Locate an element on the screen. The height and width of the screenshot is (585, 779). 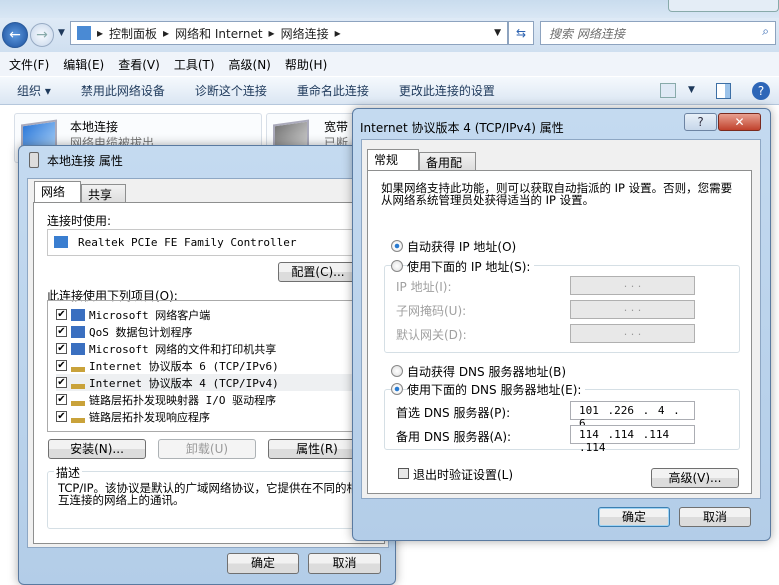
breadcrumb-network-internet: 网络和 Internet is located at coordinates (218, 33).